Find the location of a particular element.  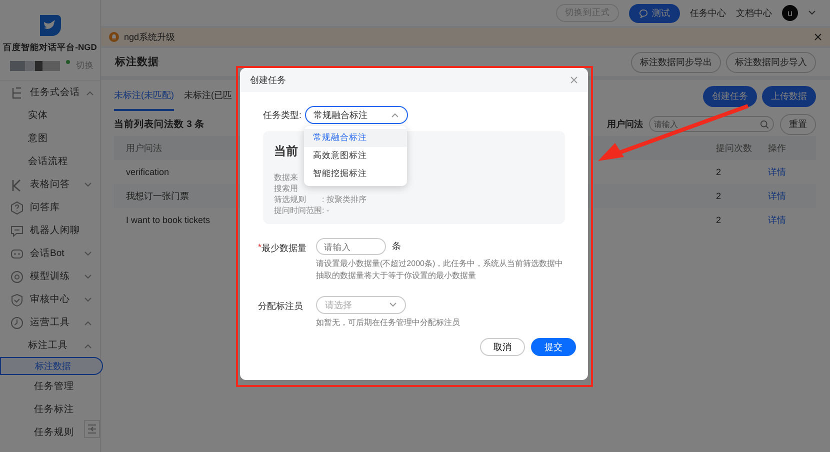

clock-icon is located at coordinates (17, 323).